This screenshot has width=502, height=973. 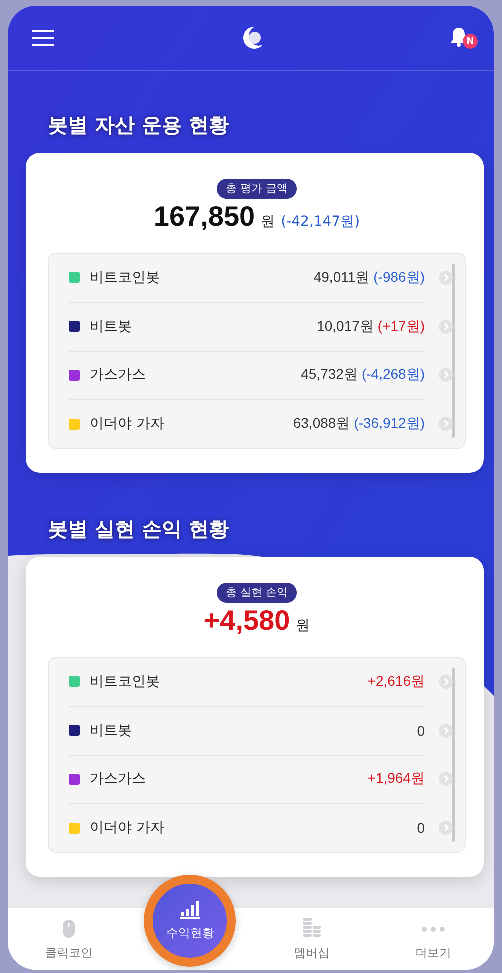 I want to click on nav-tab: 더보기, so click(x=433, y=939).